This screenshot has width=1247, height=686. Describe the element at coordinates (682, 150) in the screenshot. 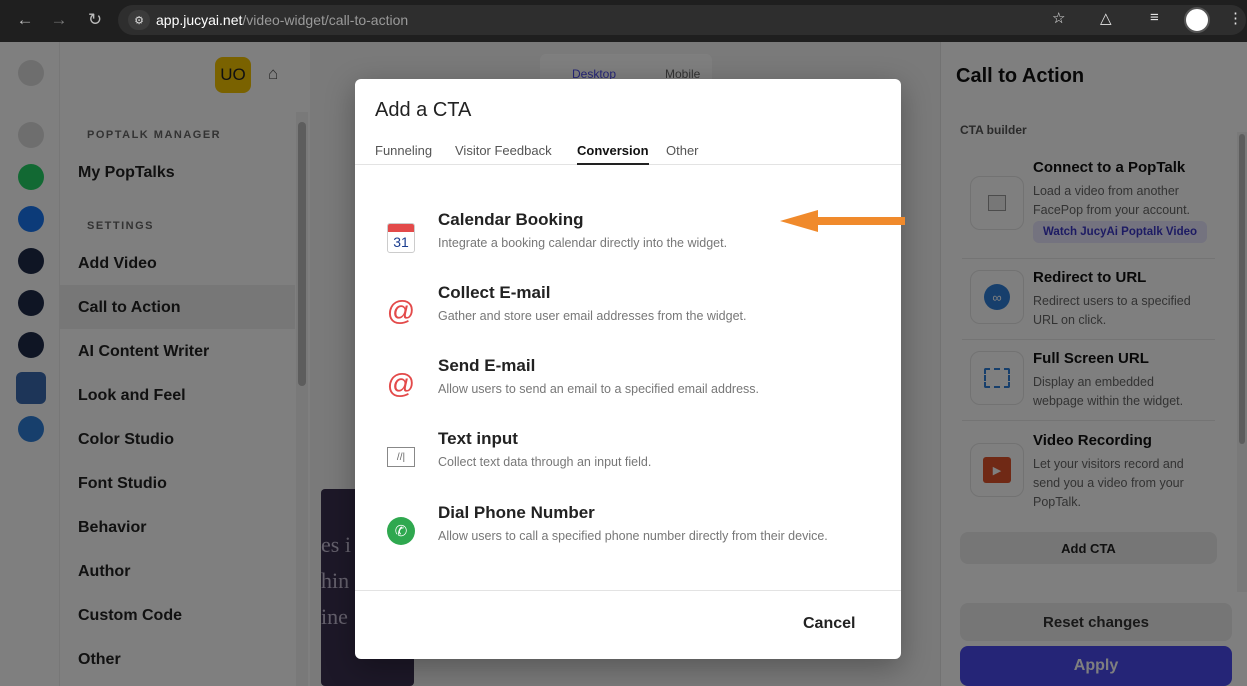

I see `tab-other: Other` at that location.